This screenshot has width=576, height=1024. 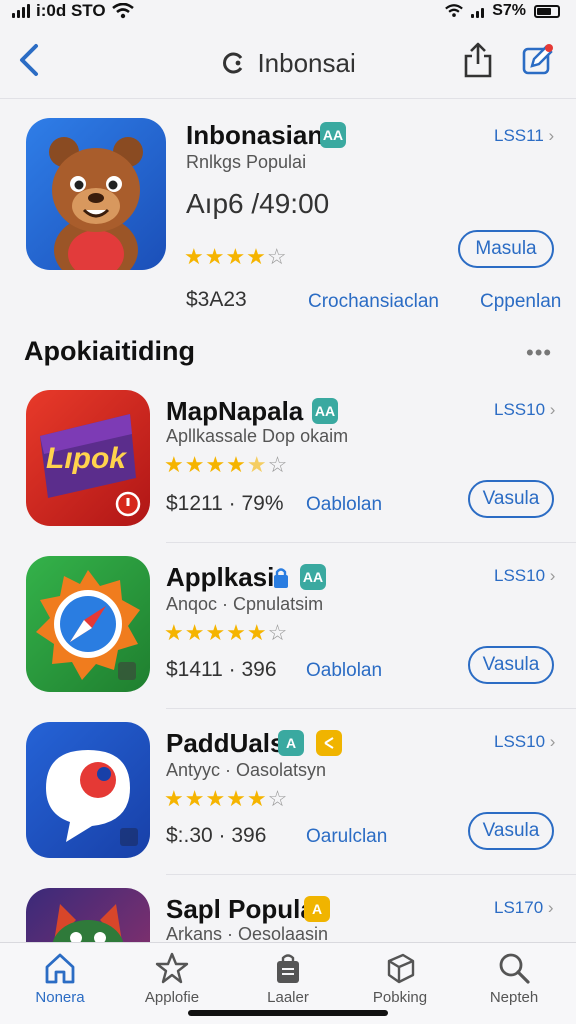 I want to click on tab-label: Nepteh, so click(x=514, y=997).